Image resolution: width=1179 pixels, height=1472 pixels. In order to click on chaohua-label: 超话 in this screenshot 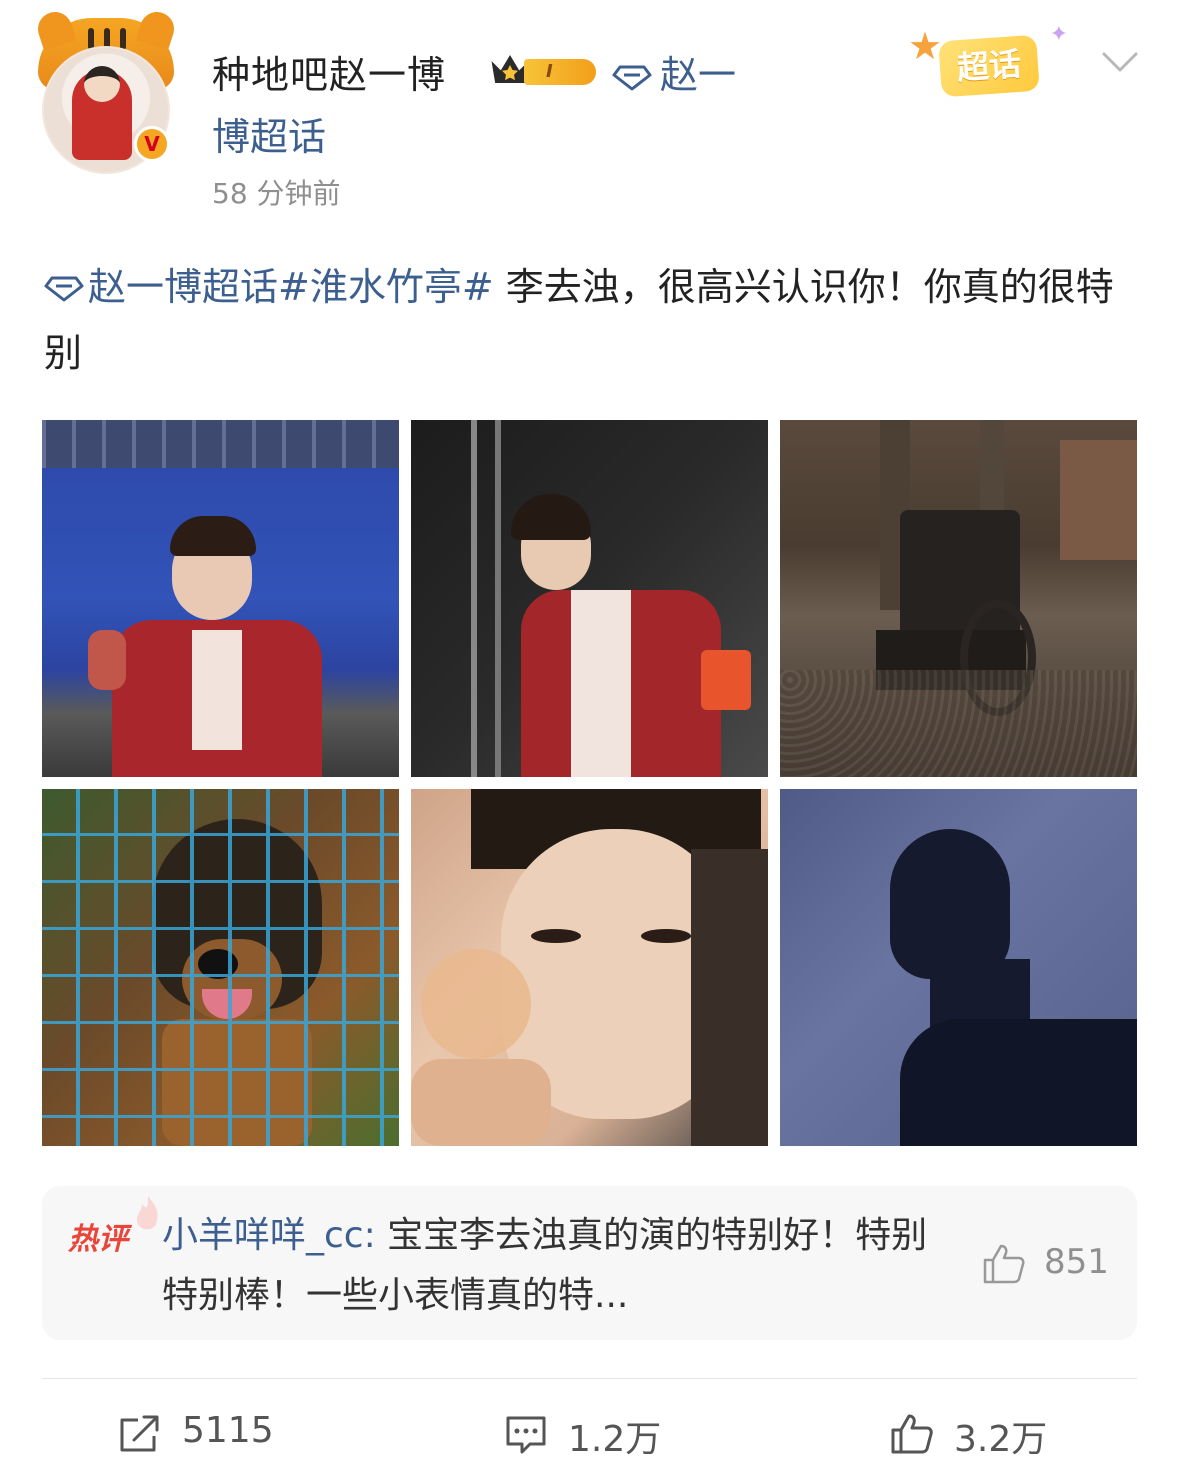, I will do `click(989, 66)`.